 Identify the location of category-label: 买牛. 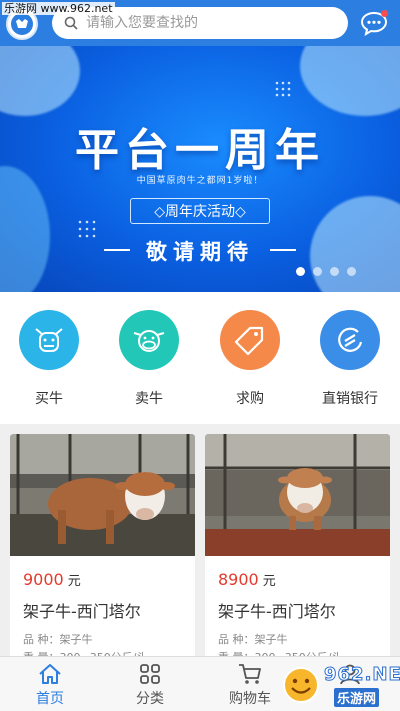
(49, 399).